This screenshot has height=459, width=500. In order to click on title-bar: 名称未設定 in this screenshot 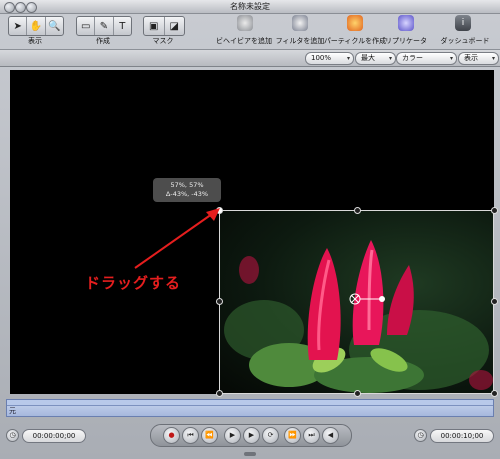, I will do `click(250, 7)`.